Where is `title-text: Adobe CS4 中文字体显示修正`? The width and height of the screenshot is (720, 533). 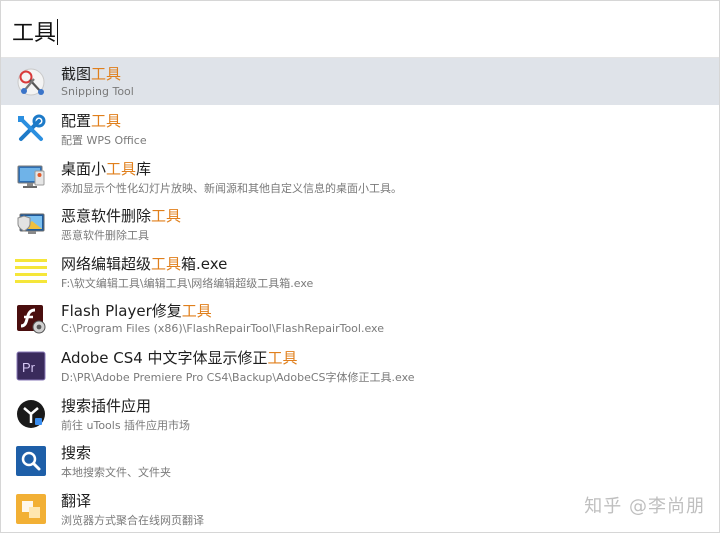
title-text: Adobe CS4 中文字体显示修正 is located at coordinates (164, 358).